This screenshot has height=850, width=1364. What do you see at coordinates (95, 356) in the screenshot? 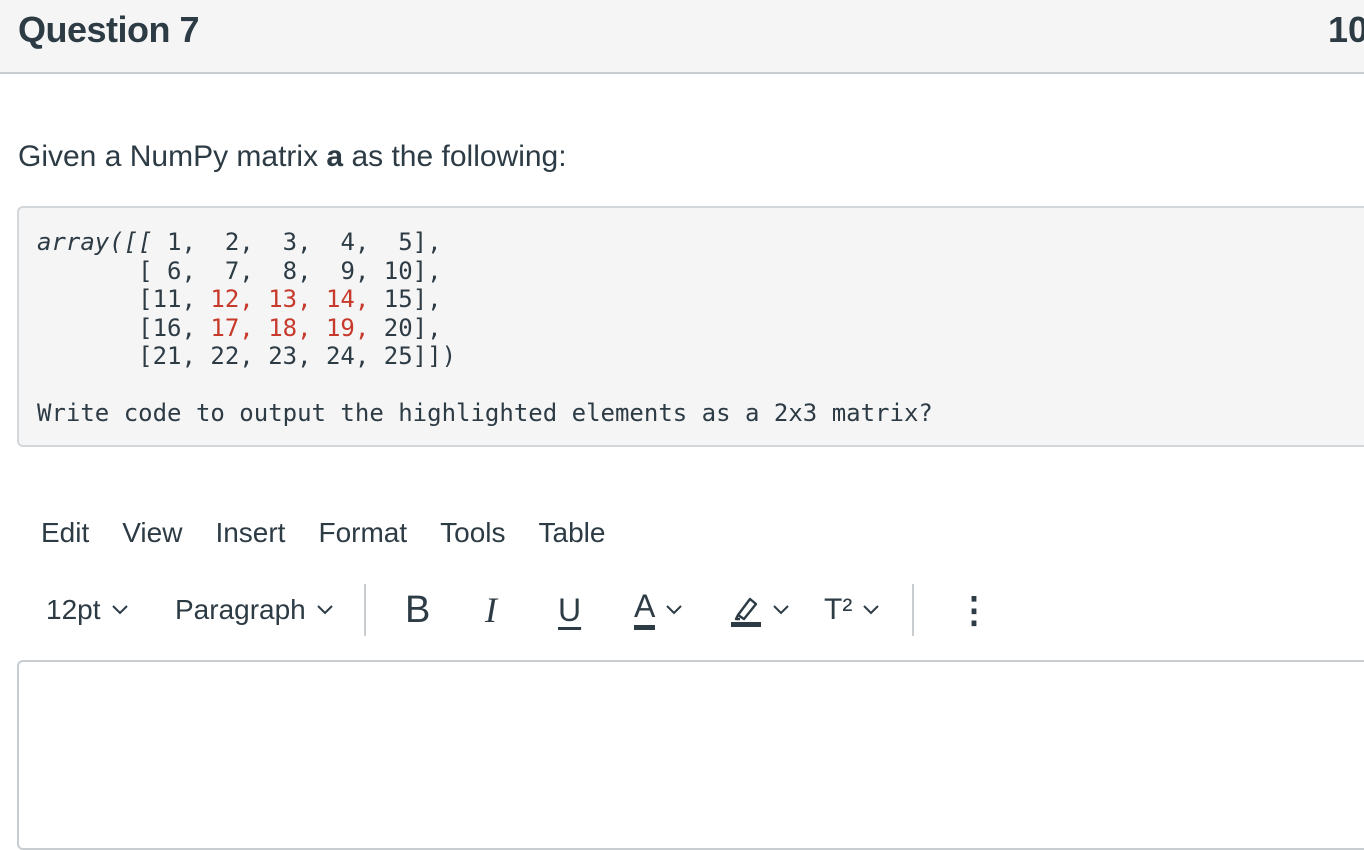
I see `code-line-5-prefix: [` at bounding box center [95, 356].